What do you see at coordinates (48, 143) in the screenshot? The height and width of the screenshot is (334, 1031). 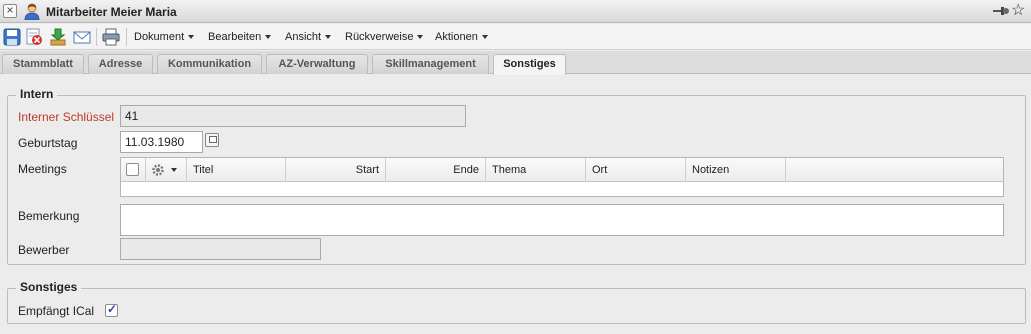 I see `geburtstag-label: Geburtstag` at bounding box center [48, 143].